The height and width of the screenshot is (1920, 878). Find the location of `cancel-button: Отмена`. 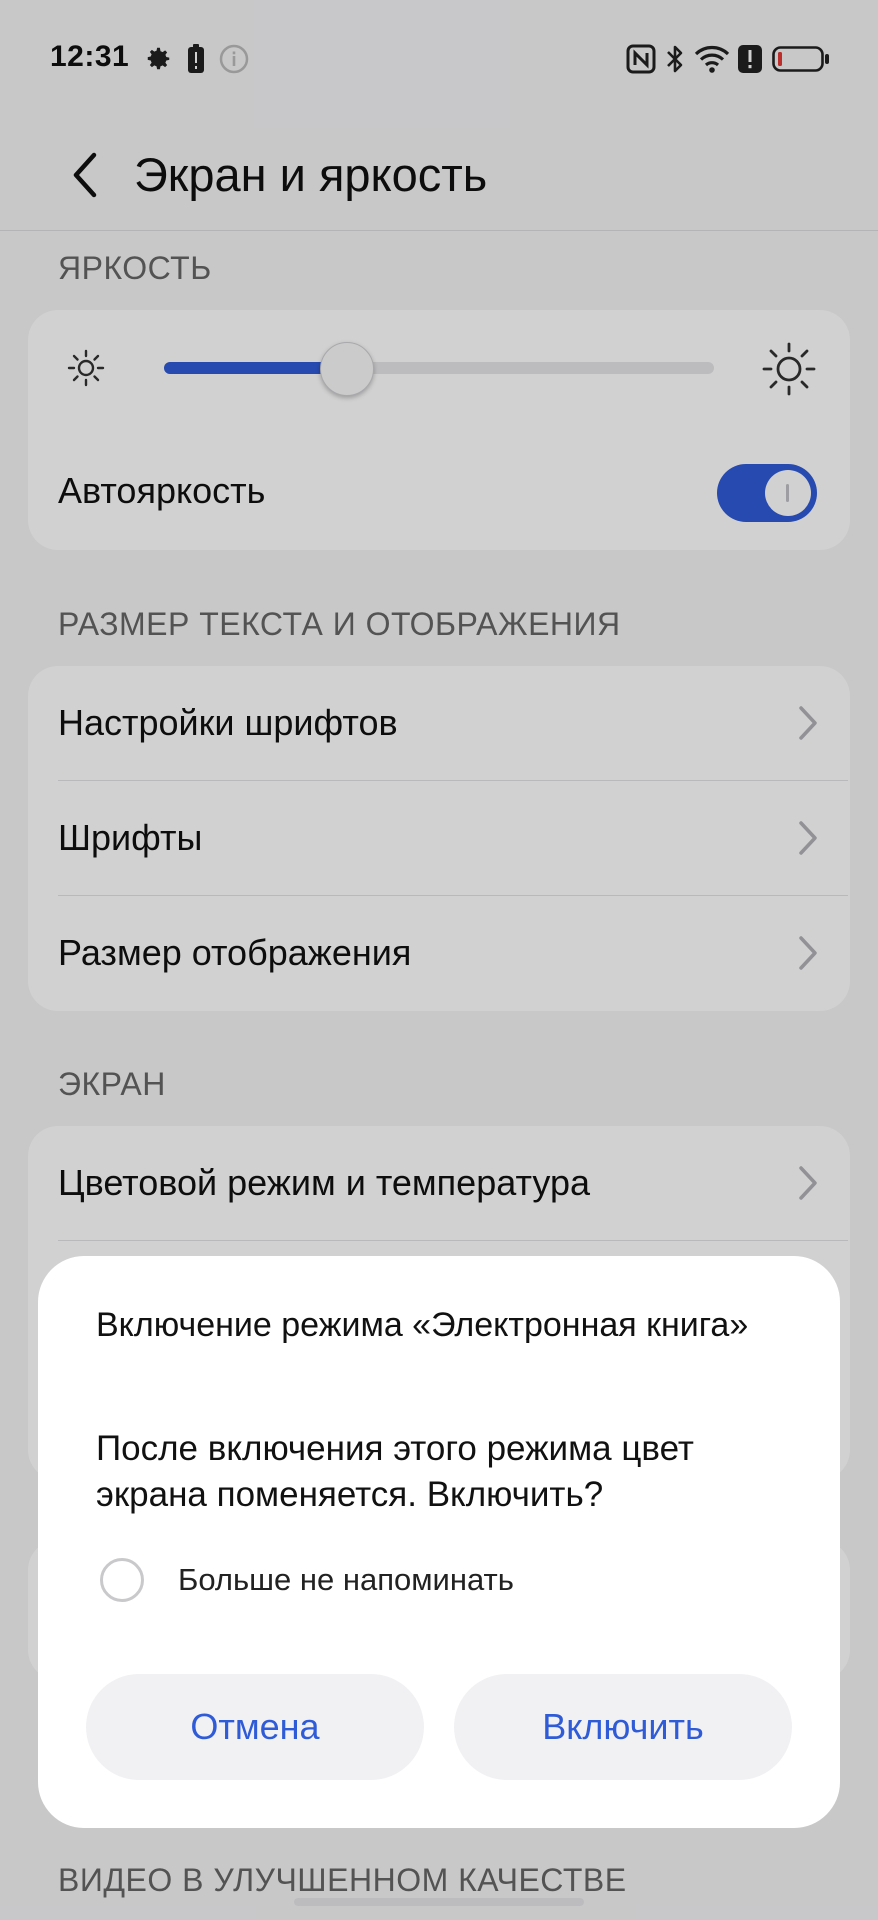

cancel-button: Отмена is located at coordinates (255, 1727).